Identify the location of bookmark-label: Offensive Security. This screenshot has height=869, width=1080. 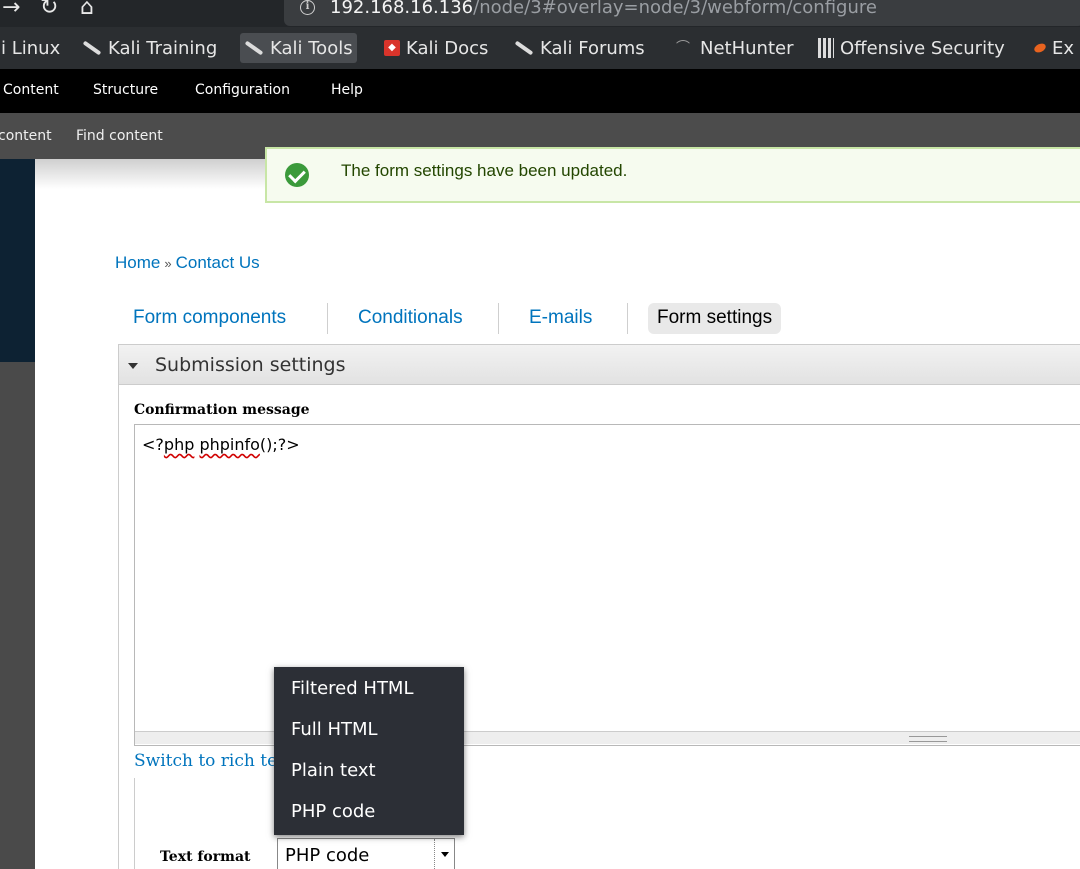
(922, 48).